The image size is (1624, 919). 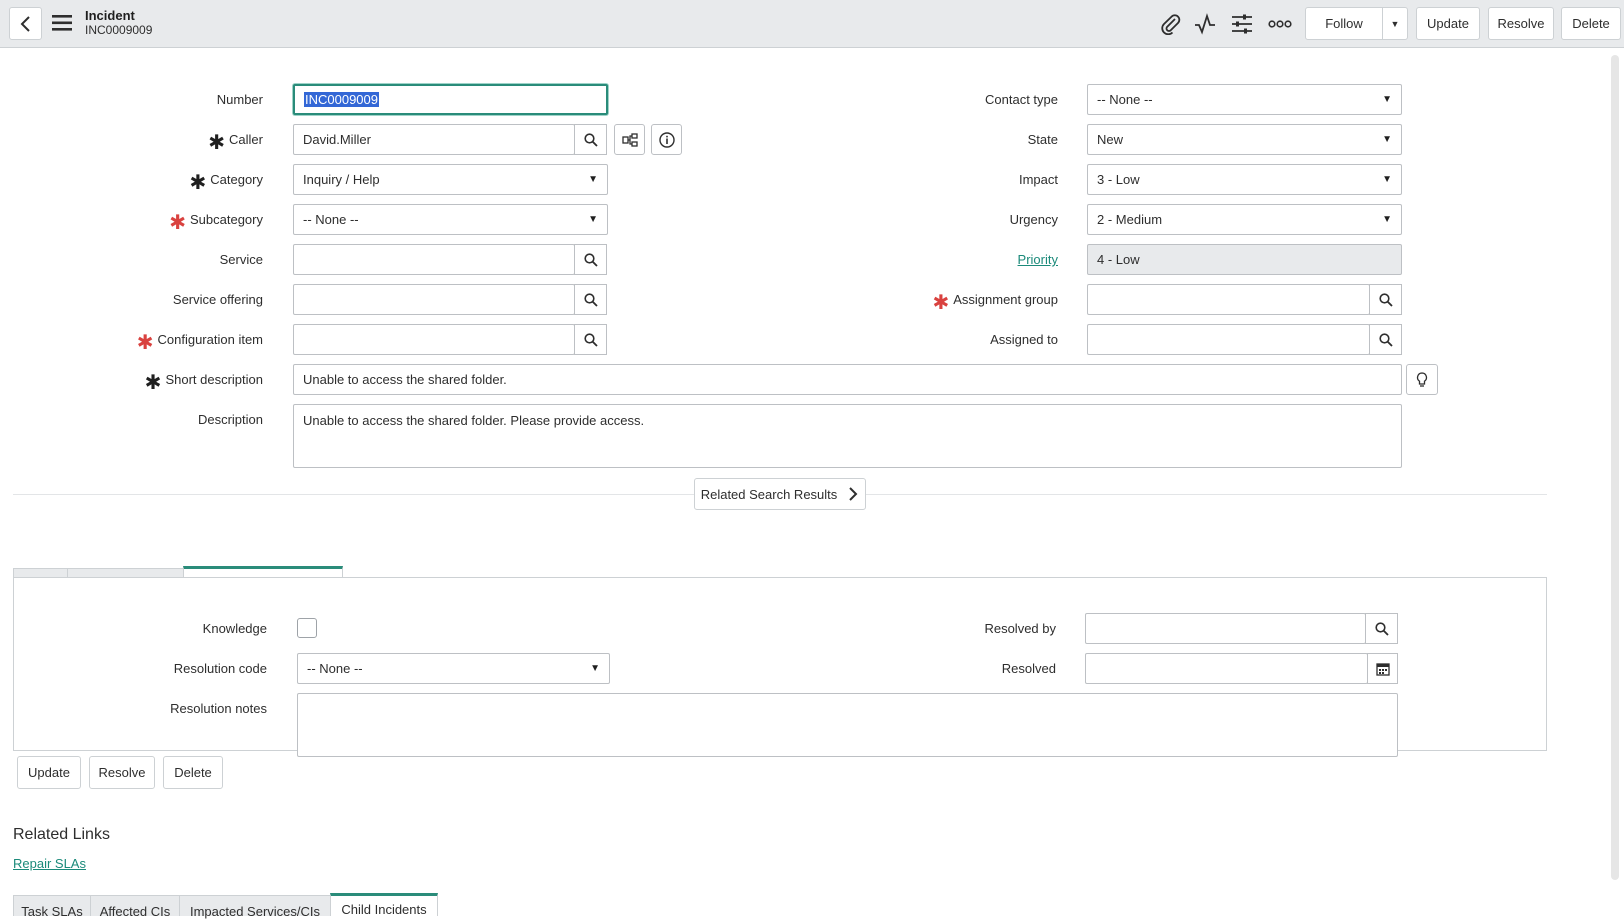 What do you see at coordinates (1244, 219) in the screenshot?
I see `urgency-select: 2 - Medium ▼` at bounding box center [1244, 219].